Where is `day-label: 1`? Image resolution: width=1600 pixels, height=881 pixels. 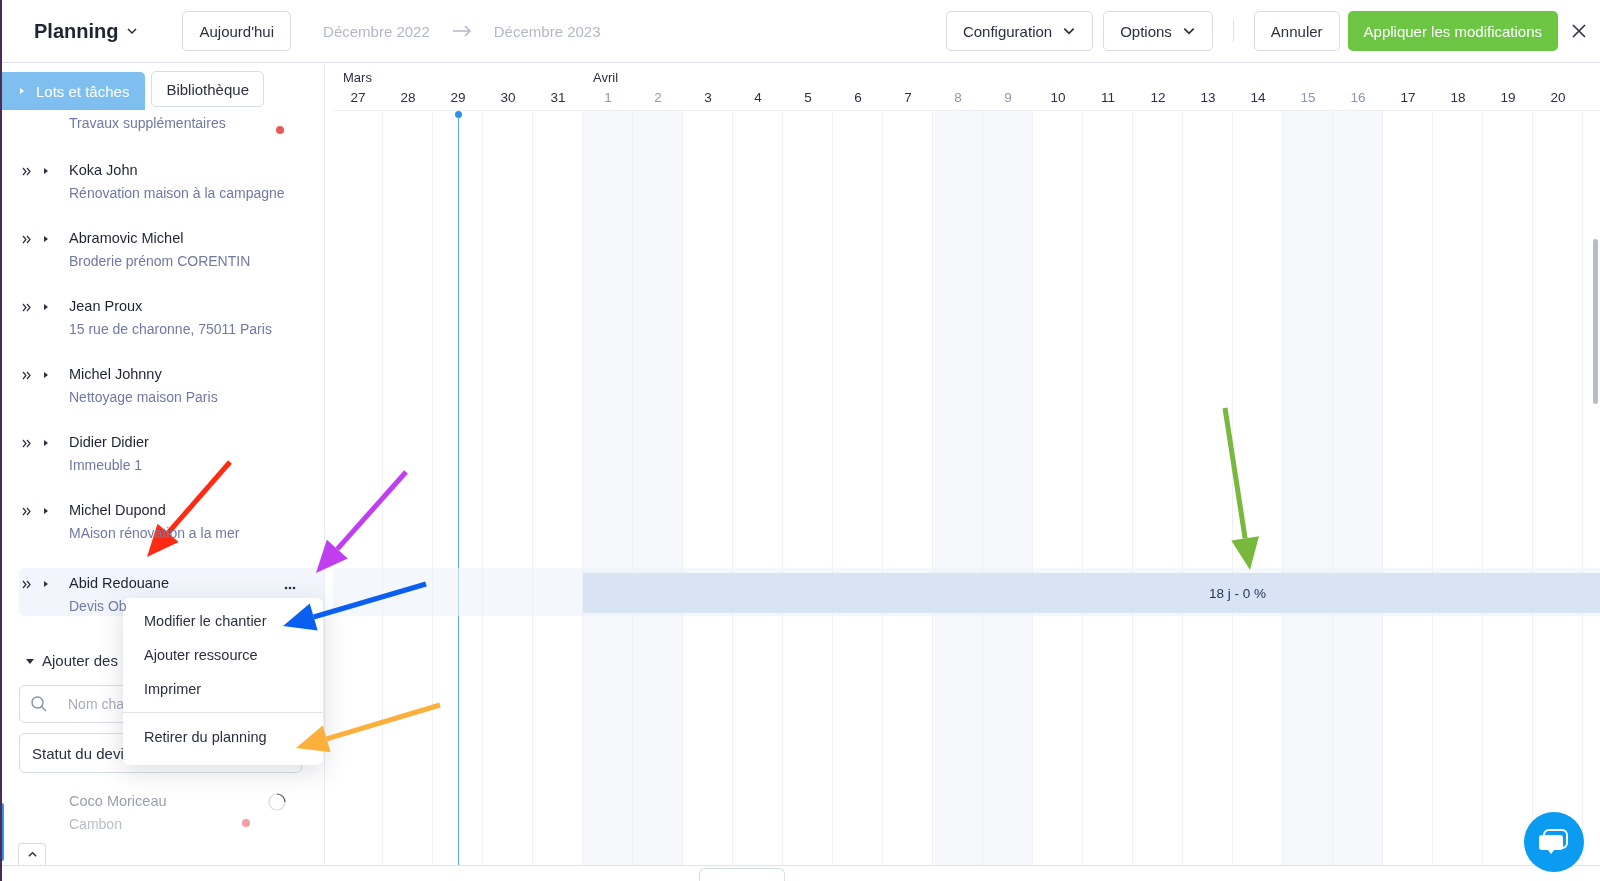 day-label: 1 is located at coordinates (608, 97).